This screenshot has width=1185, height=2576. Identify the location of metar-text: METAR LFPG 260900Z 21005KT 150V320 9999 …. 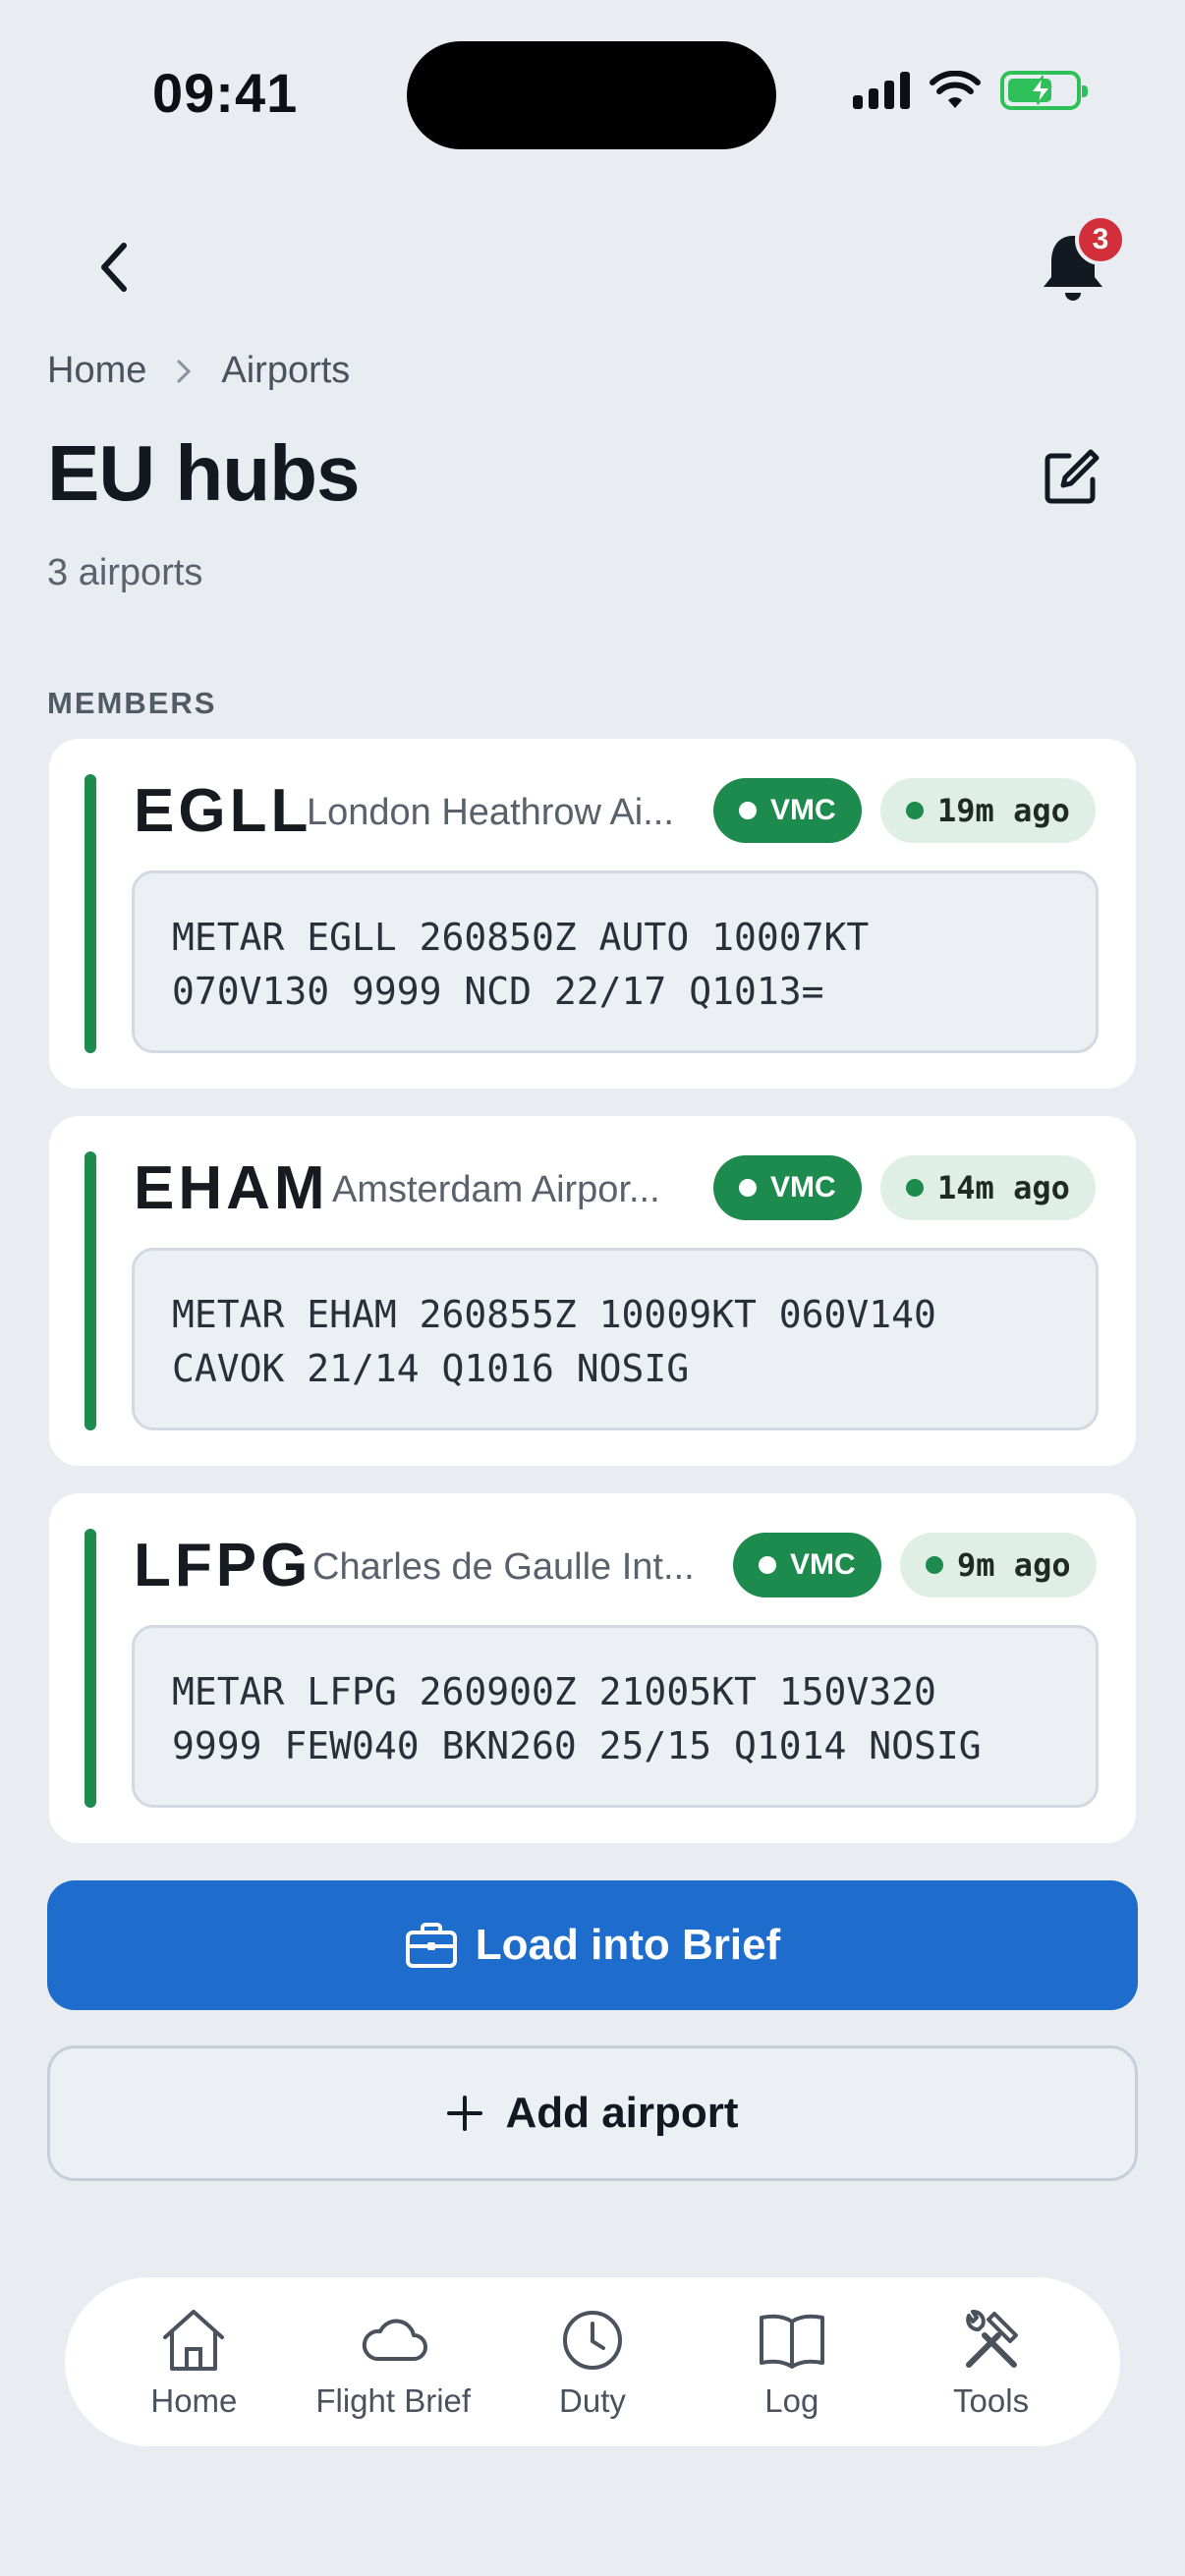
(616, 1716).